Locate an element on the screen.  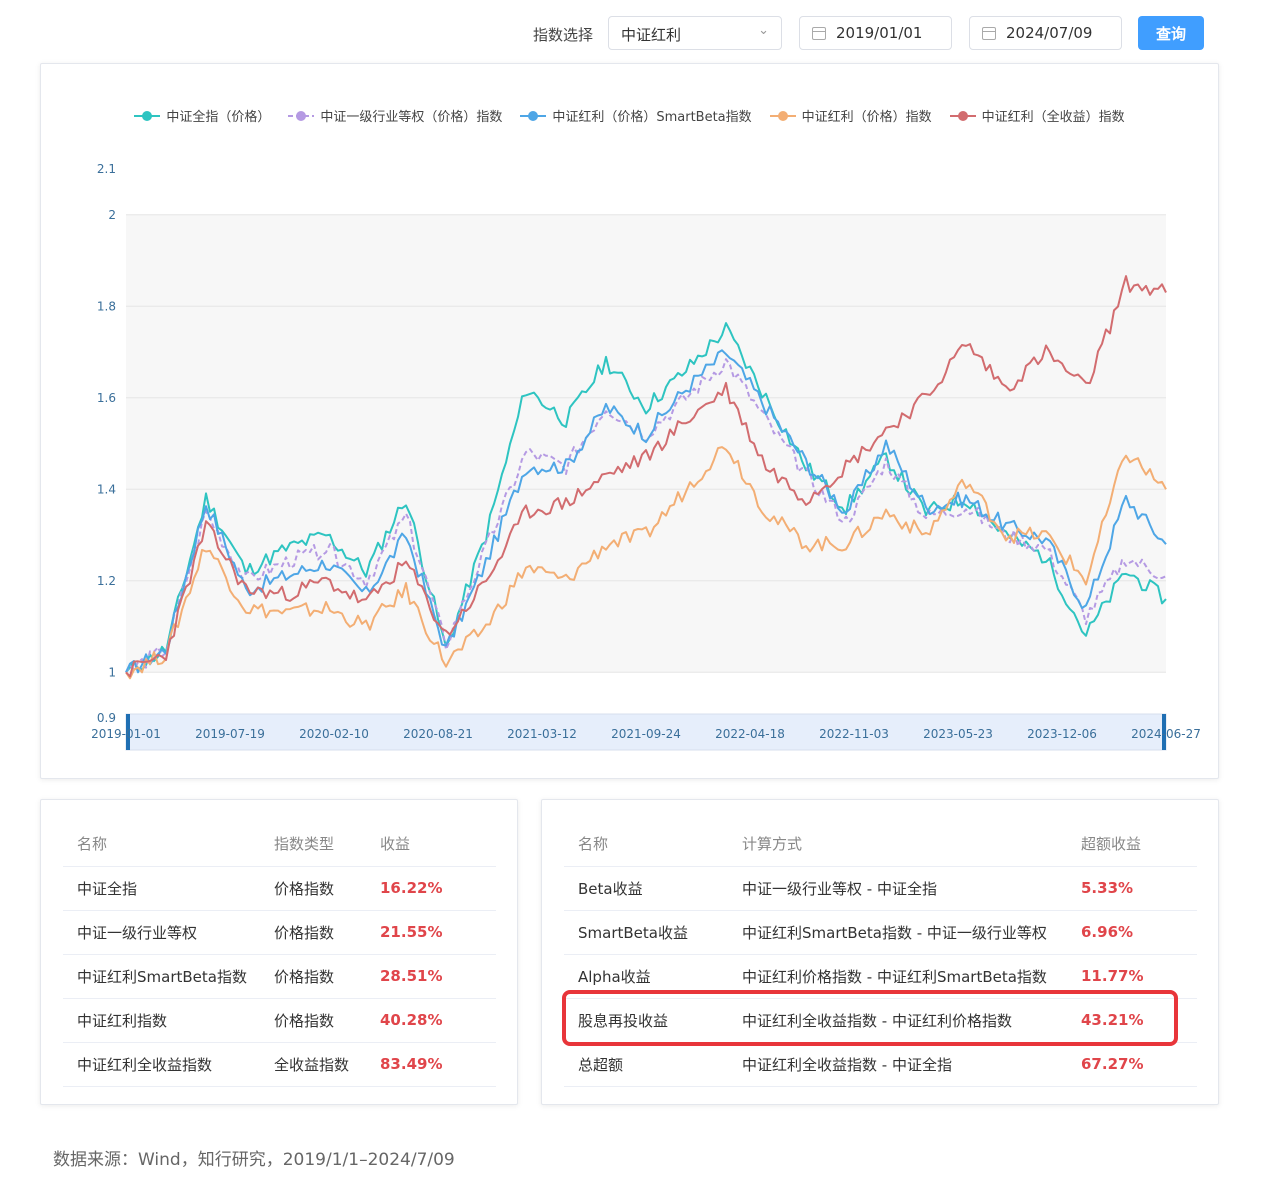
end-date-picker: 2024/07/09 is located at coordinates (1045, 33).